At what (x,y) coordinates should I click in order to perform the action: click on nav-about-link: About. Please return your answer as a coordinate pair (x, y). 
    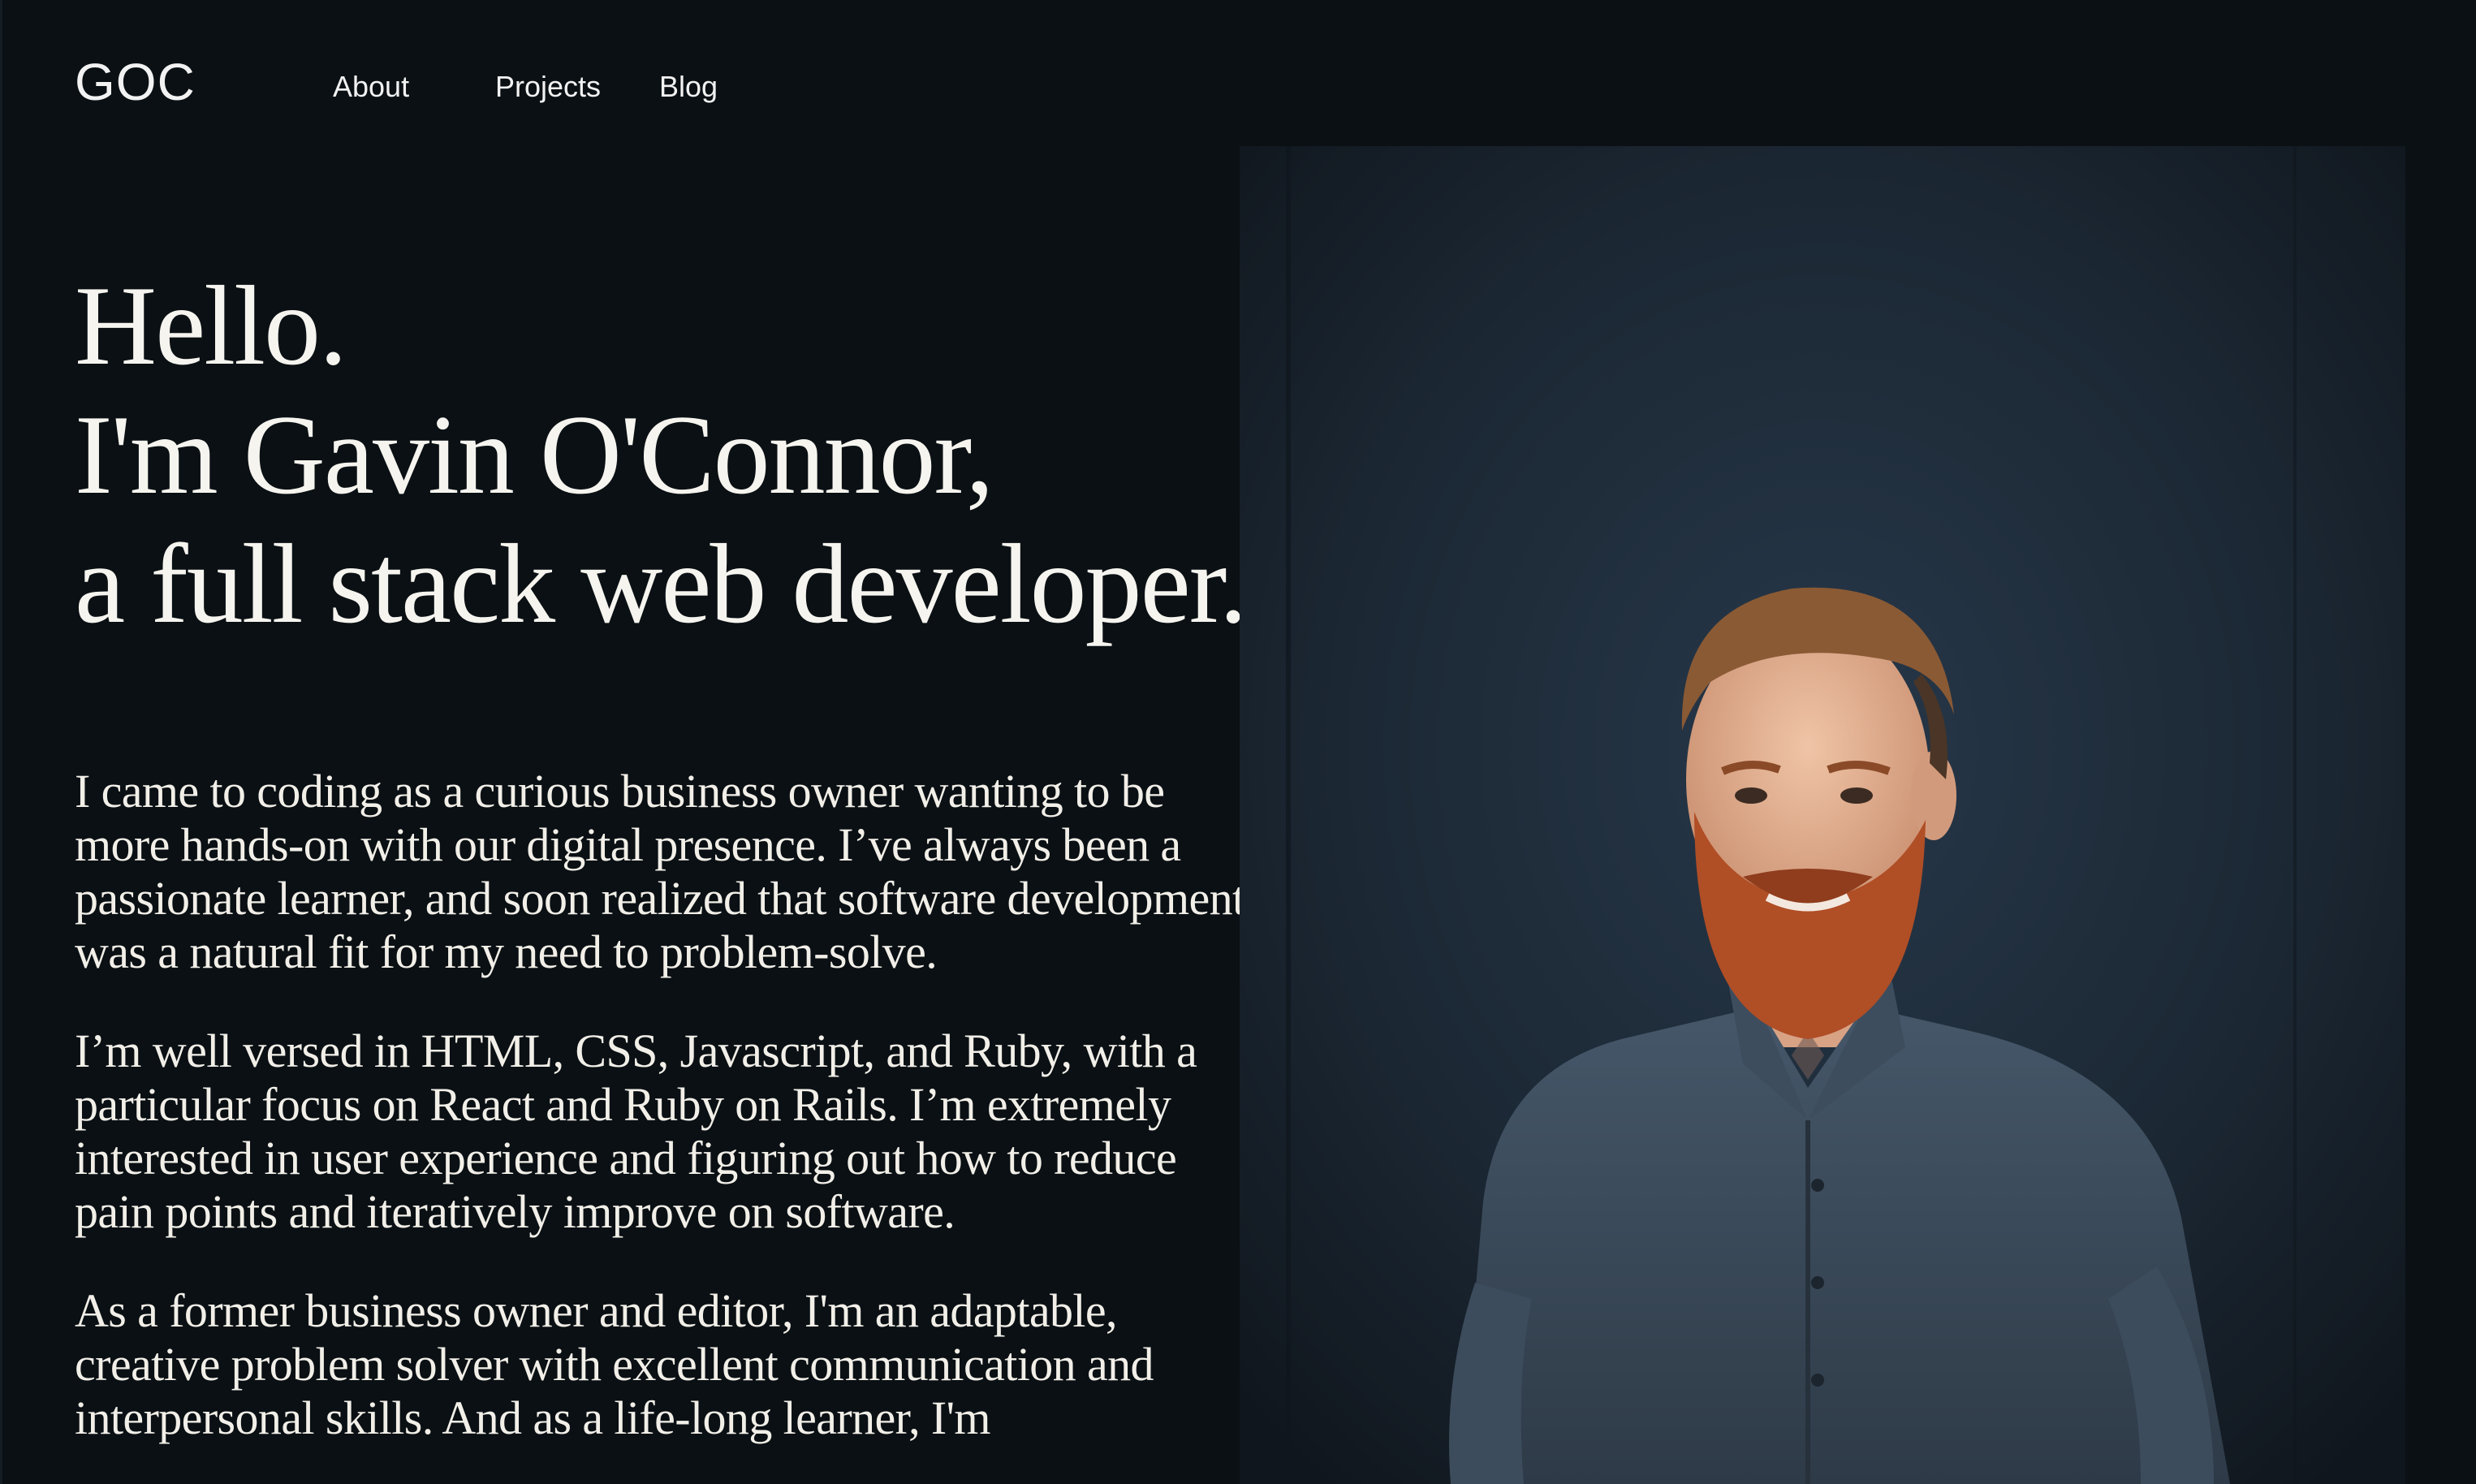
    Looking at the image, I should click on (414, 87).